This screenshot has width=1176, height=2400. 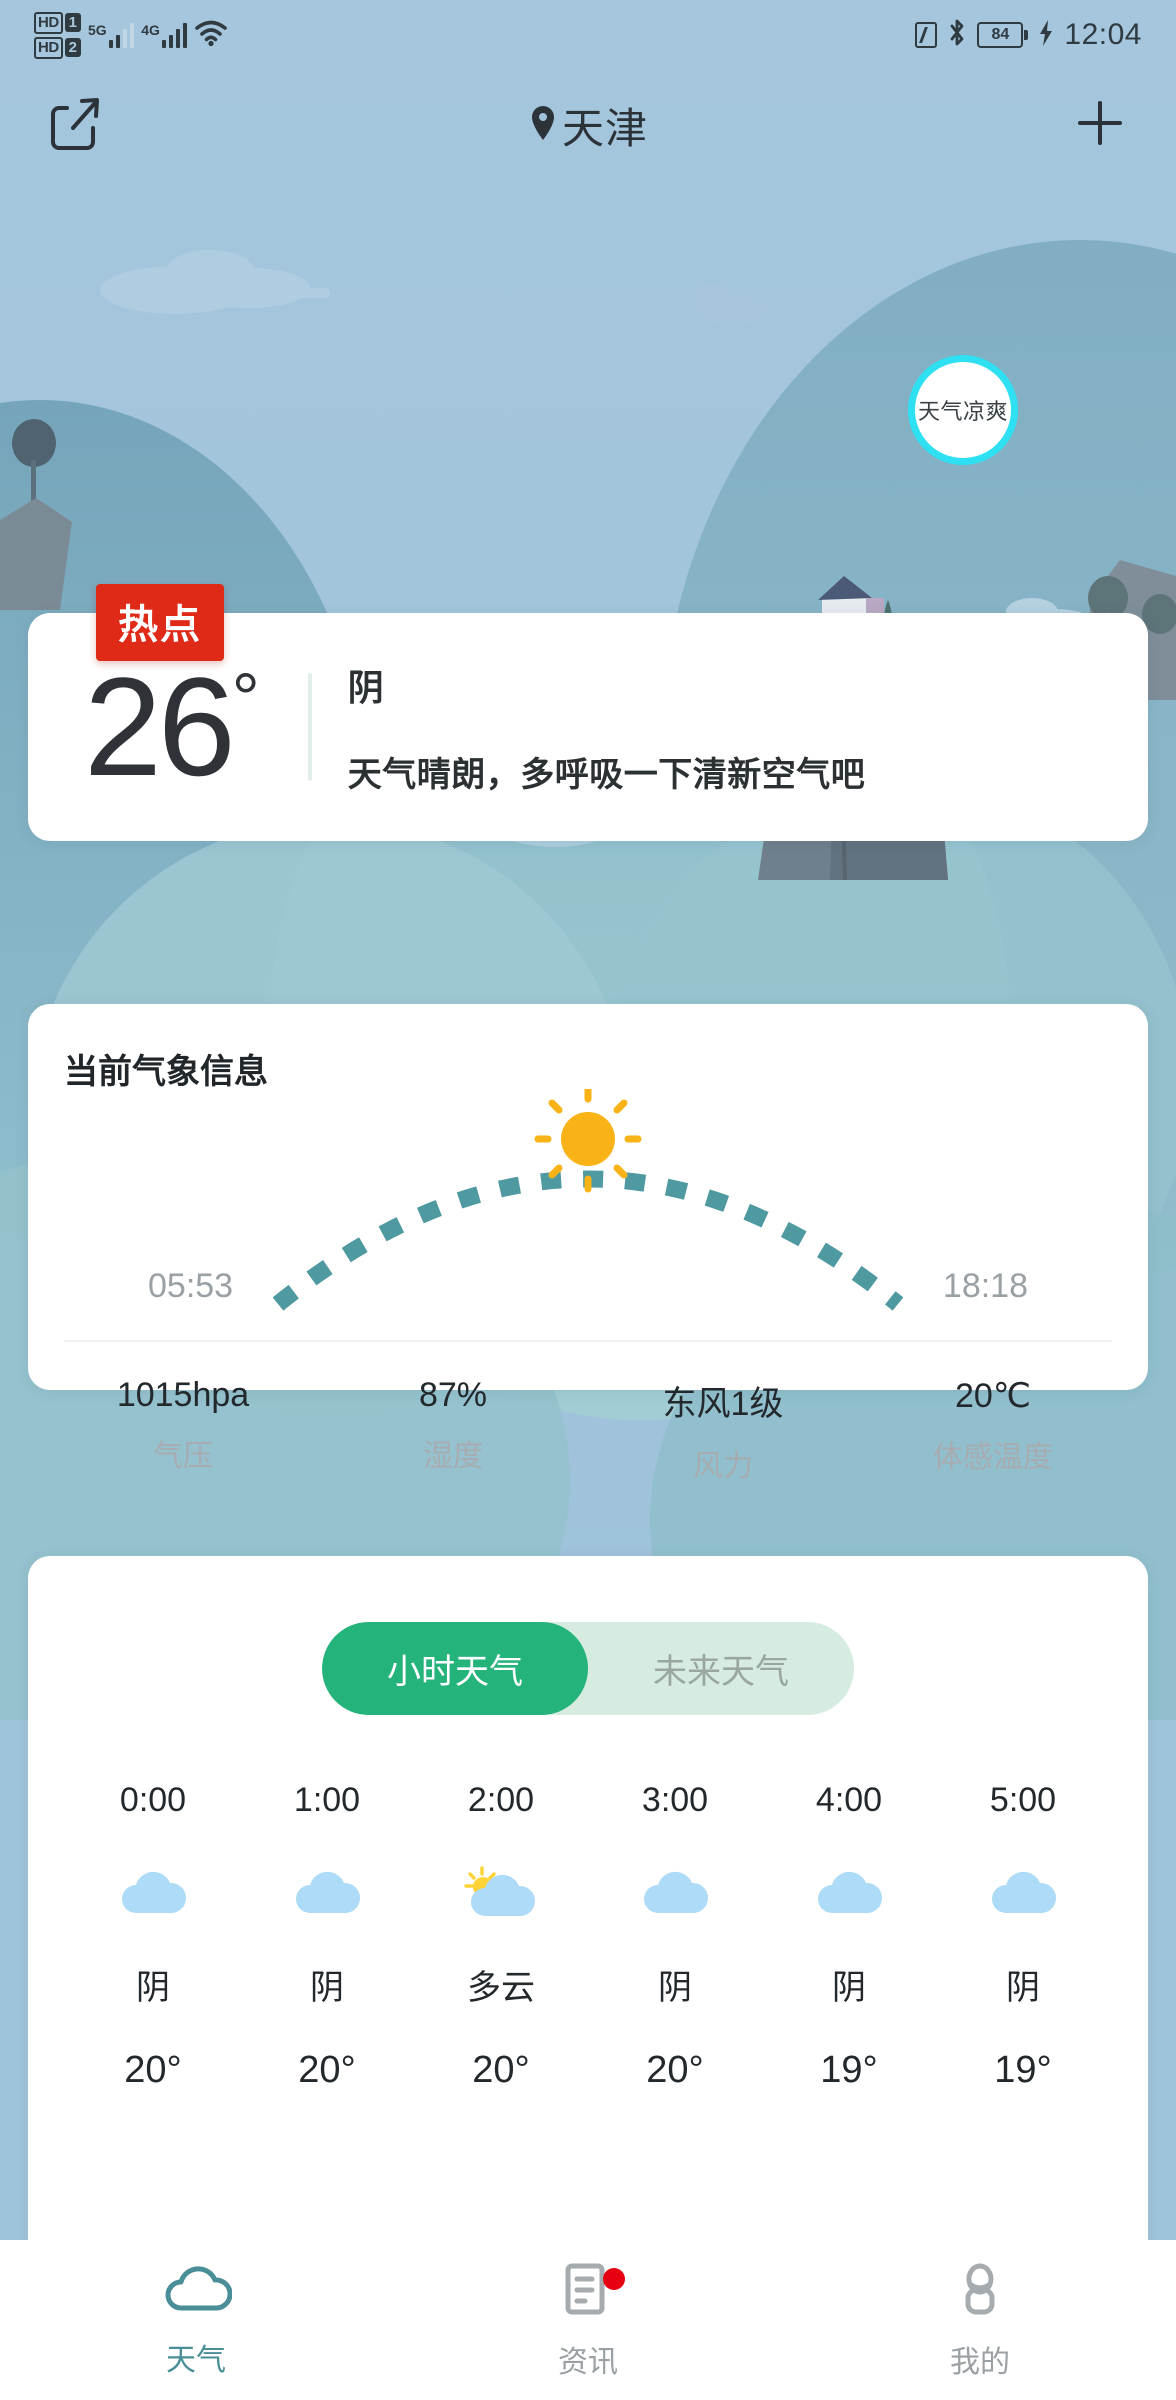 What do you see at coordinates (963, 410) in the screenshot?
I see `weather-mood-badge: 天气凉爽` at bounding box center [963, 410].